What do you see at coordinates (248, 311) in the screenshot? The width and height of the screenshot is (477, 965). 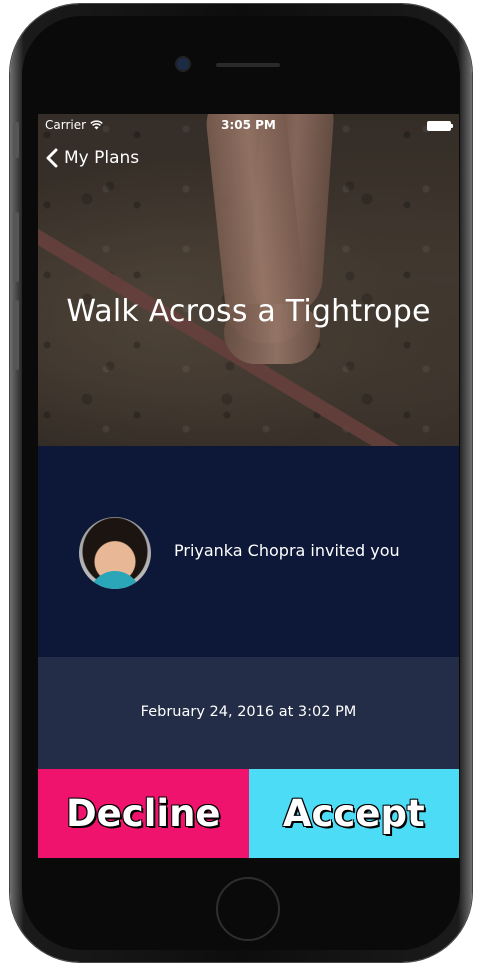 I see `plan-title: Walk Across a Tightrope` at bounding box center [248, 311].